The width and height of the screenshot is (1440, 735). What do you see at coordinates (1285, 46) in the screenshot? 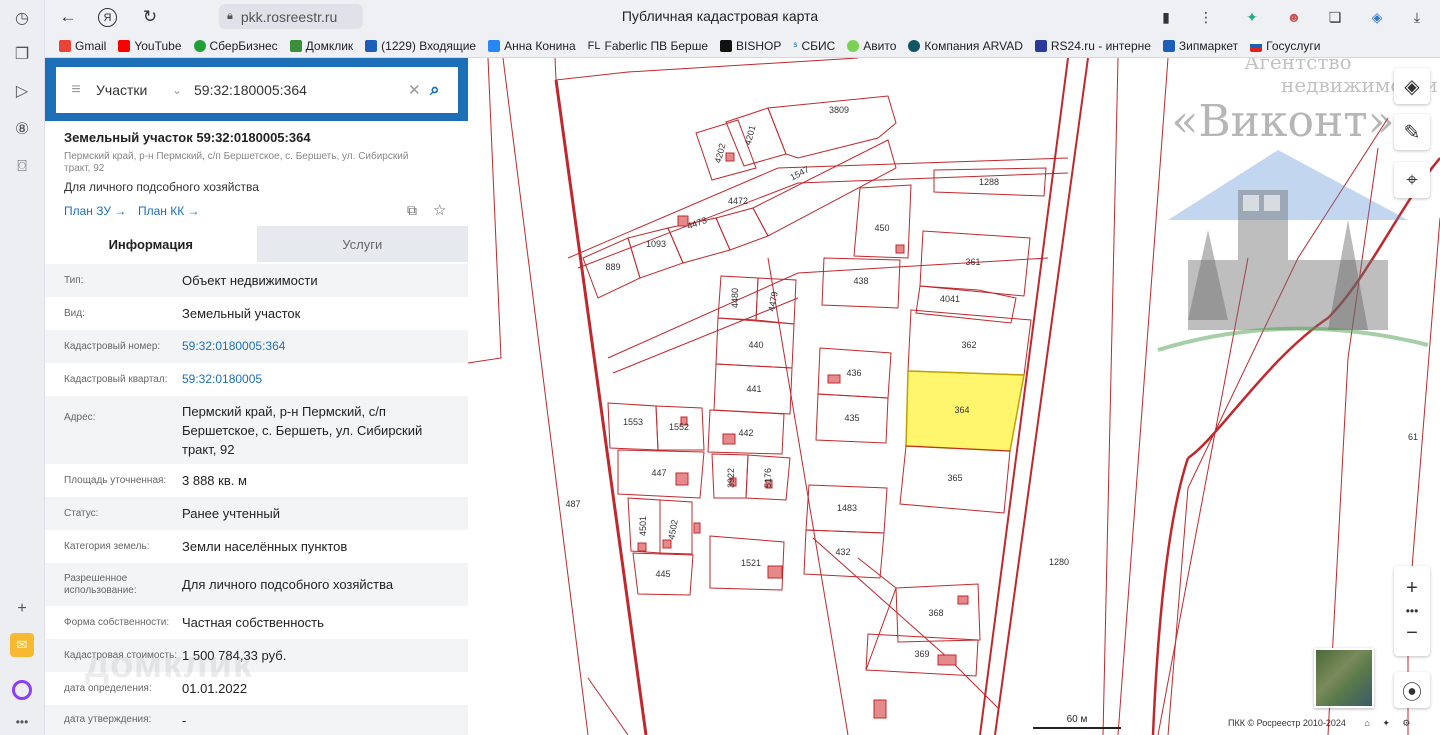
I see `bookmark-gosuslugi: Госуслуги` at bounding box center [1285, 46].